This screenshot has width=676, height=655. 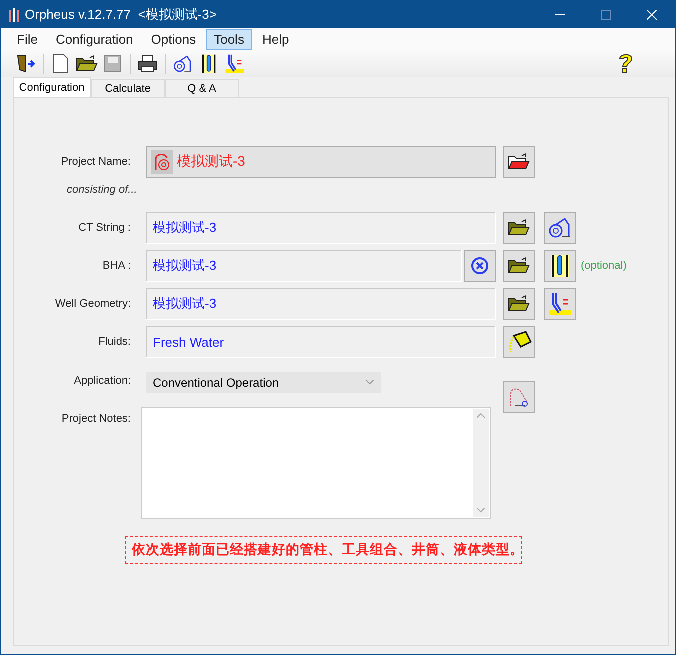 What do you see at coordinates (263, 382) in the screenshot?
I see `application-dropdown: Conventional Operation` at bounding box center [263, 382].